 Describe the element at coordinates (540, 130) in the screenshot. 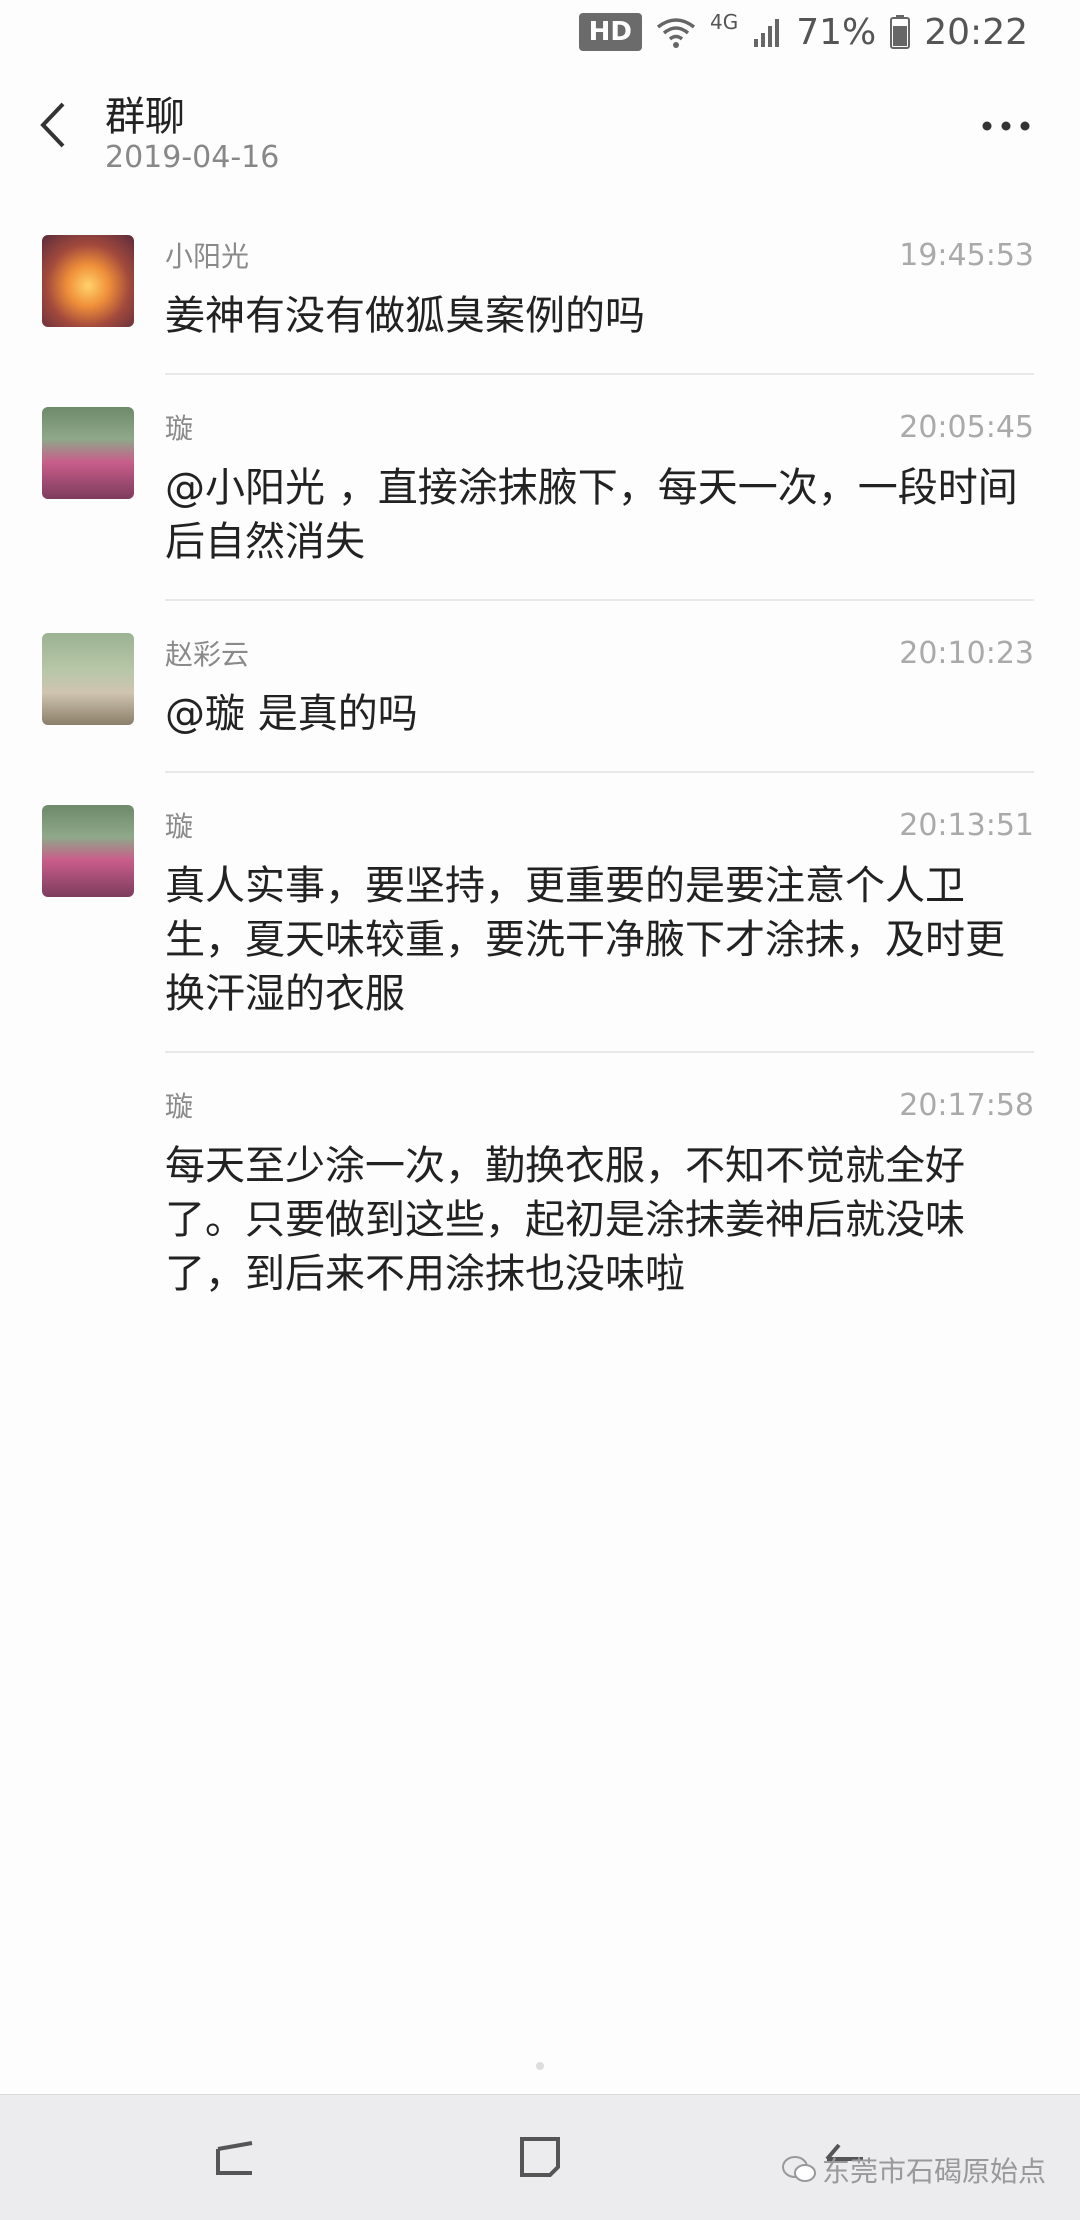

I see `header: 群聊 2019-04-16` at that location.